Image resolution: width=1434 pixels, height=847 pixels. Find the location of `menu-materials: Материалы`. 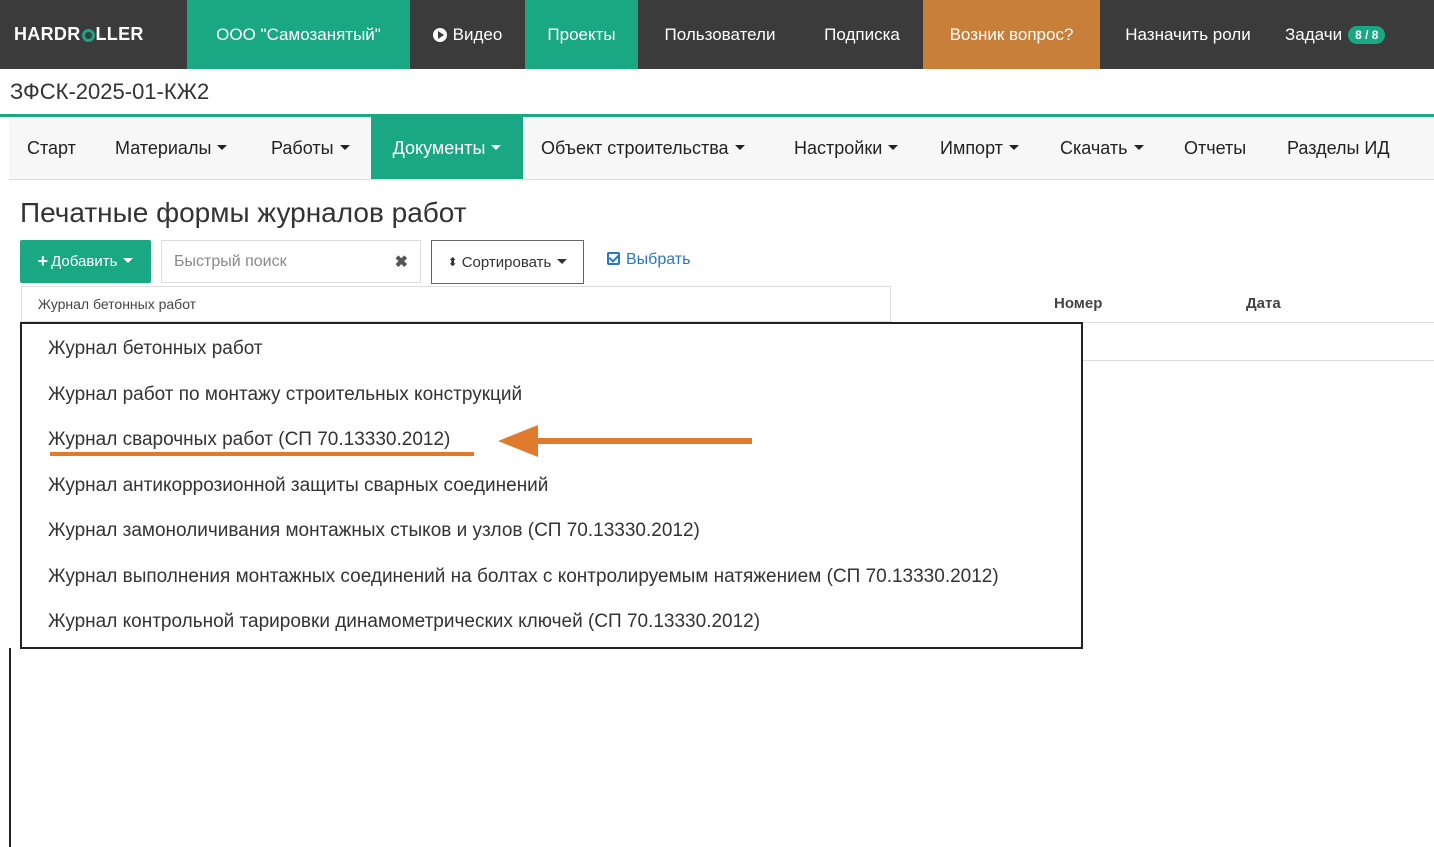

menu-materials: Материалы is located at coordinates (171, 148).